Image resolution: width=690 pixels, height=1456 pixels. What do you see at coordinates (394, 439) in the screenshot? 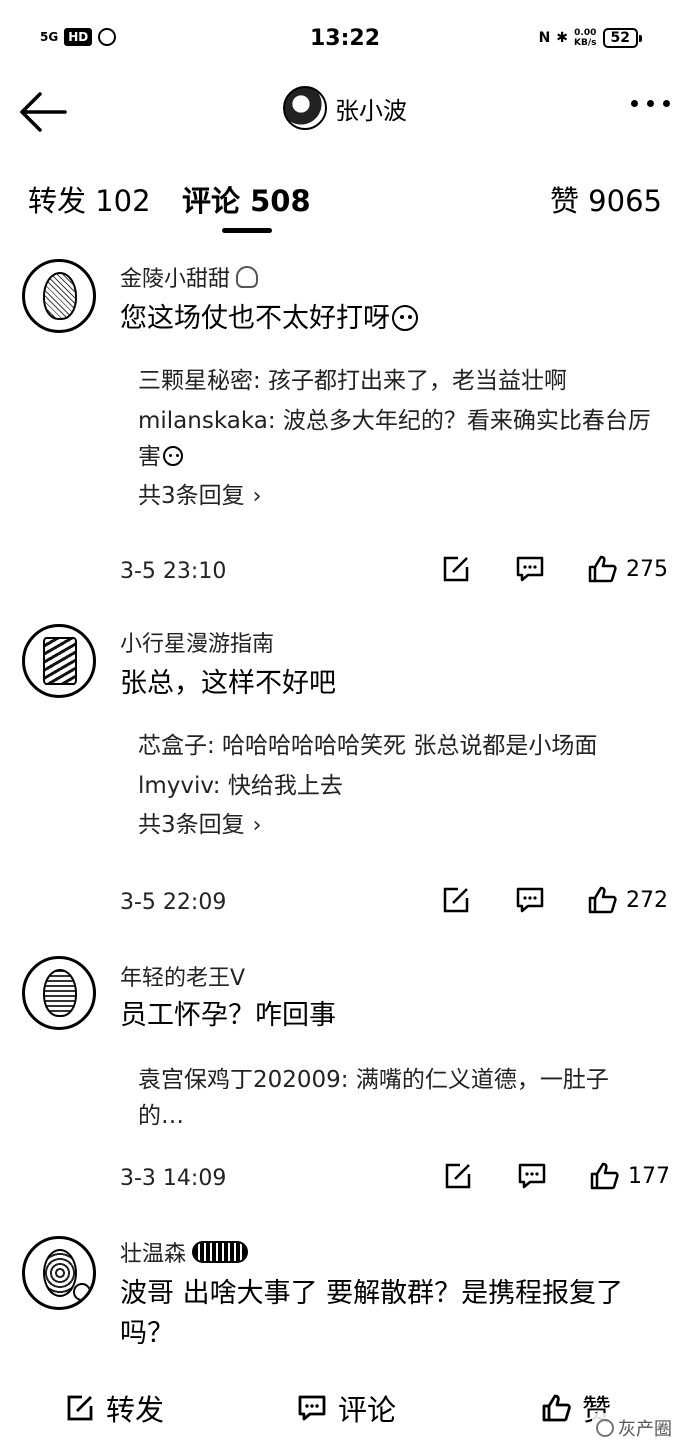
I see `reply-text: milanskaka: 波总多大年纪的？看来确实比春台厉害` at bounding box center [394, 439].